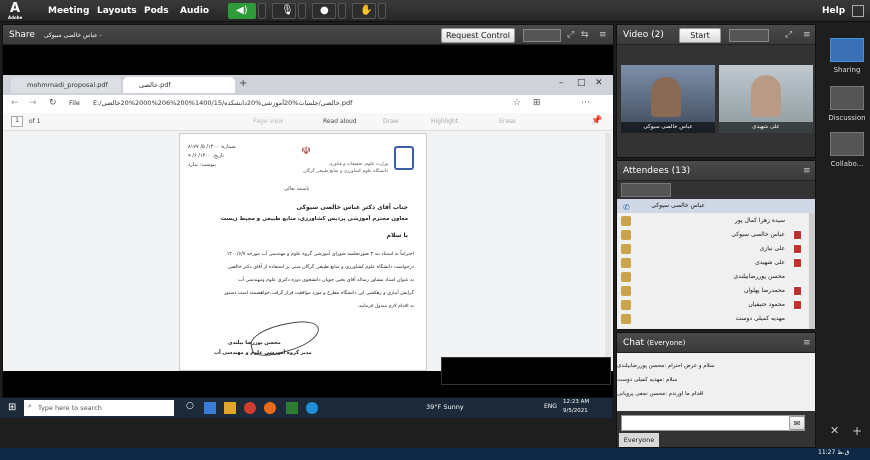  Describe the element at coordinates (585, 103) in the screenshot. I see `more-icon: ⋯` at that location.